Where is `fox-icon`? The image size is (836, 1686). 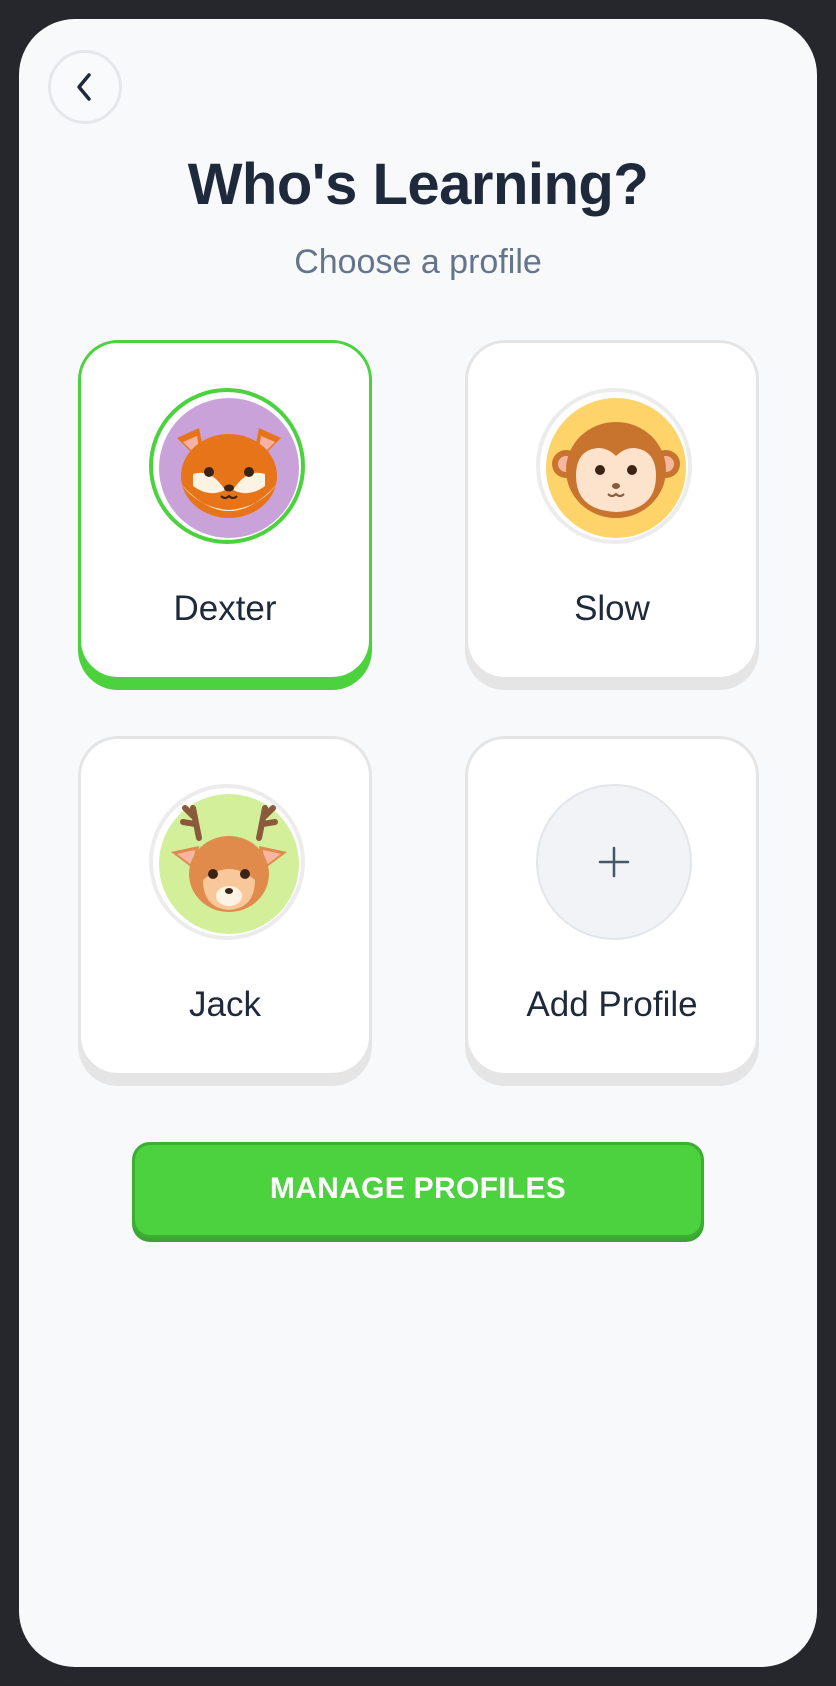
fox-icon is located at coordinates (229, 468).